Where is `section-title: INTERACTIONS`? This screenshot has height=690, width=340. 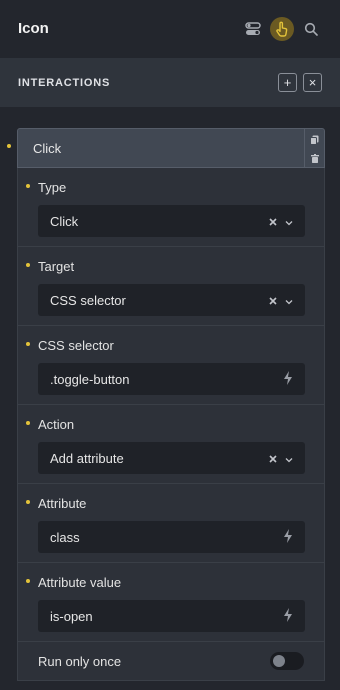
section-title: INTERACTIONS is located at coordinates (64, 82).